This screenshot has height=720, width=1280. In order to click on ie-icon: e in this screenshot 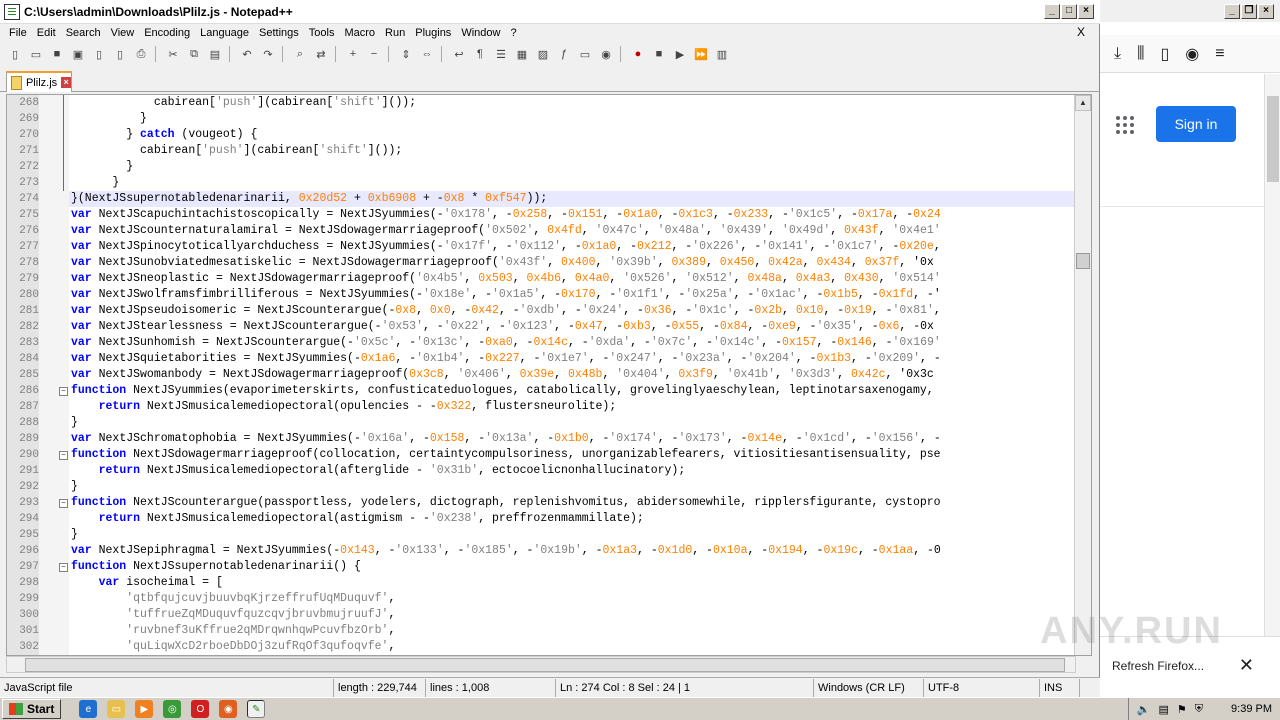, I will do `click(88, 709)`.